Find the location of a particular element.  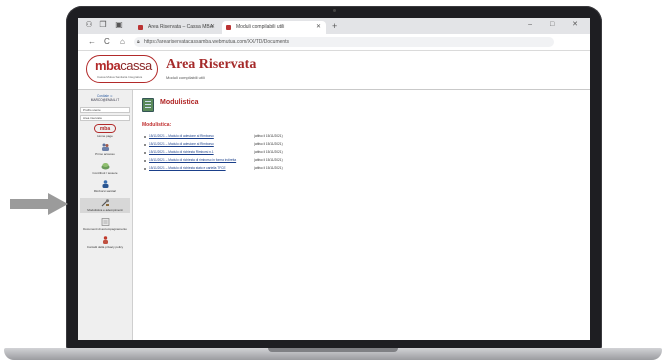

coins-icon is located at coordinates (105, 166).